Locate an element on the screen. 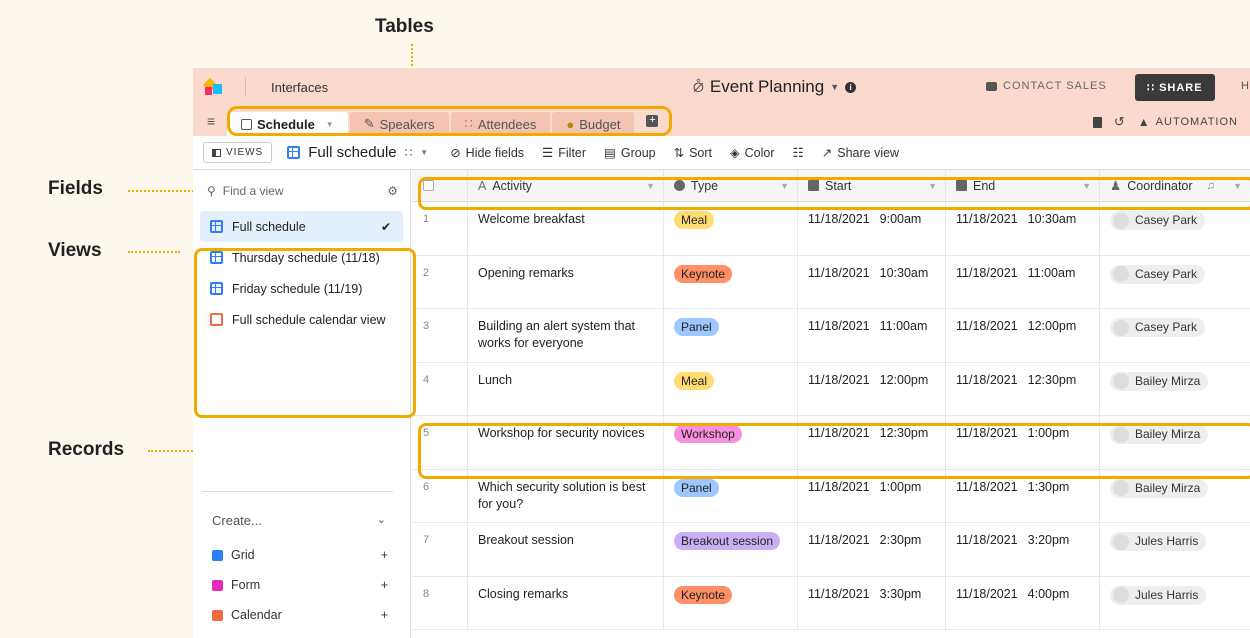 The height and width of the screenshot is (638, 1250). activity-cell: Breakout session is located at coordinates (566, 549).